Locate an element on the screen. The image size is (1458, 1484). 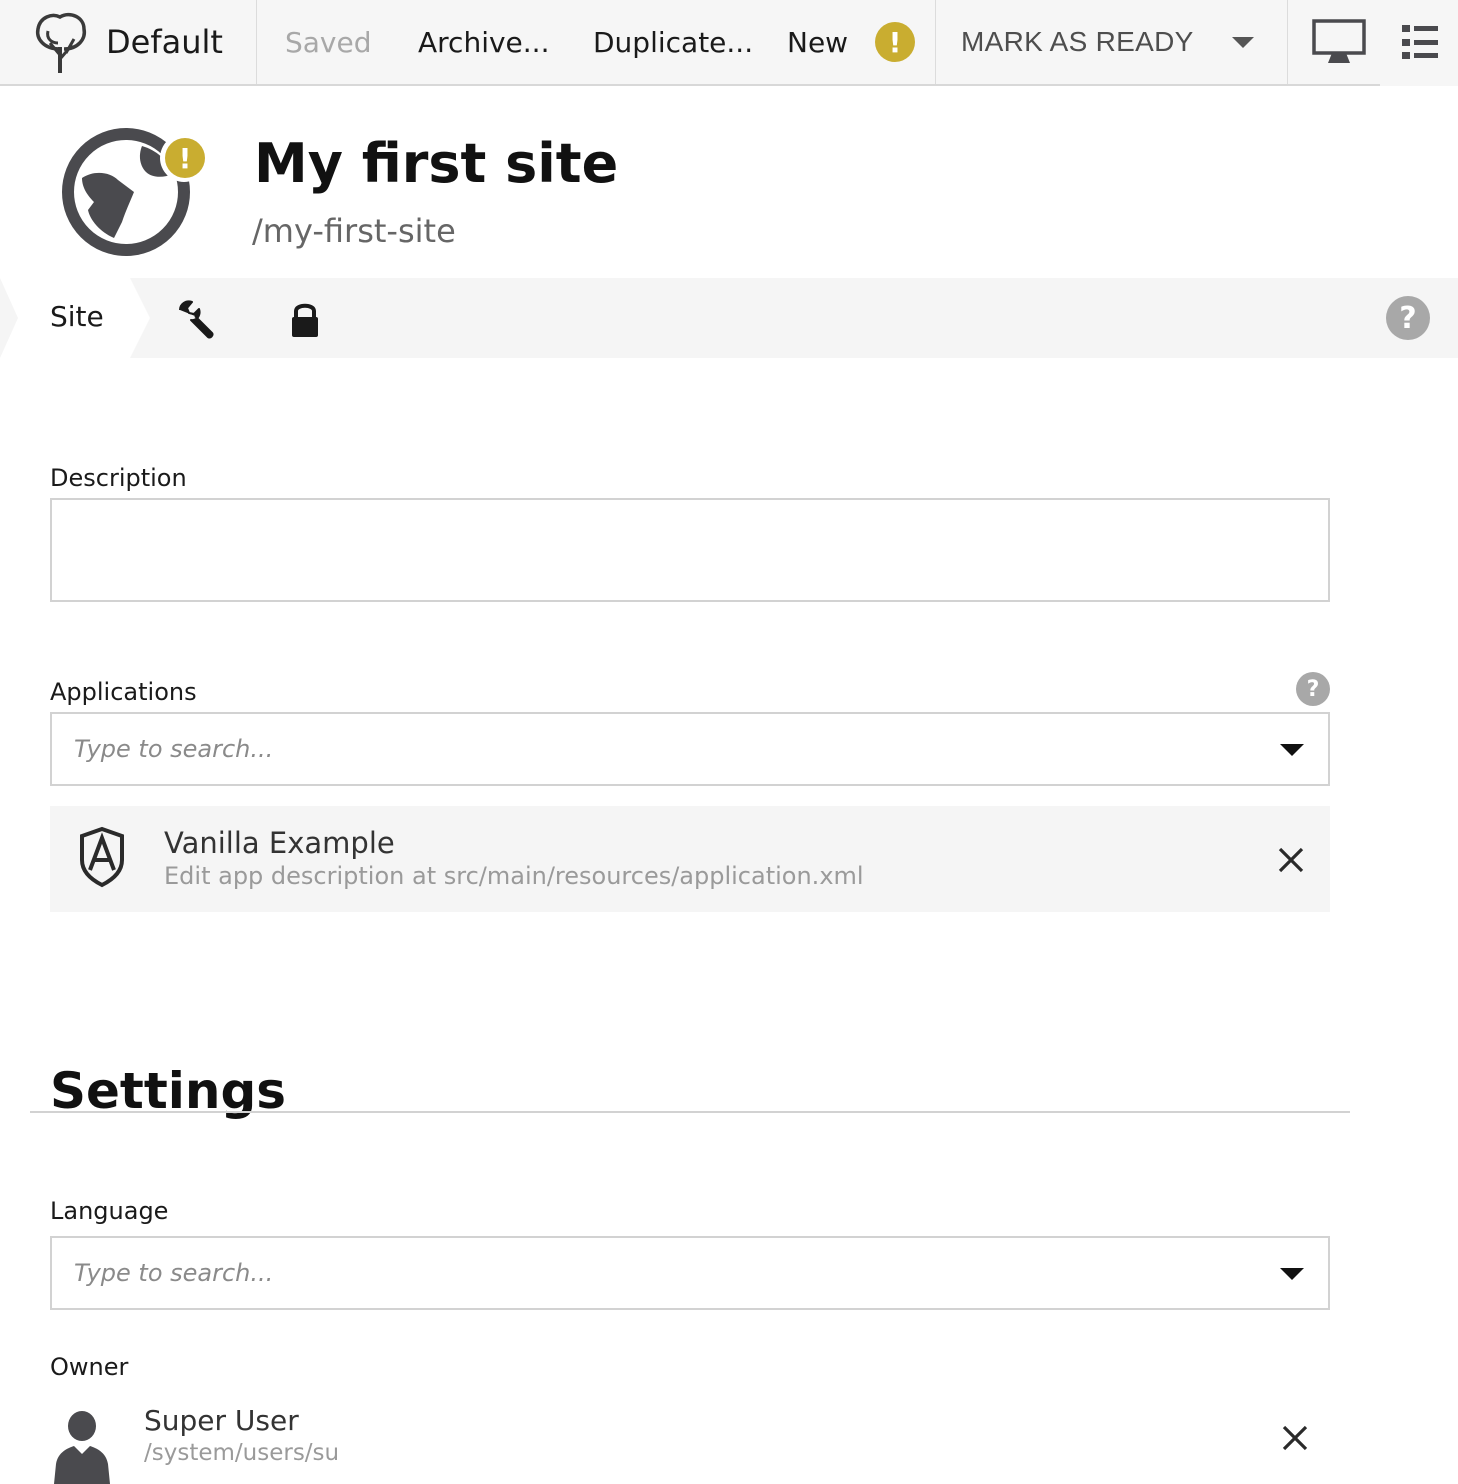
tab-settings is located at coordinates (196, 320).